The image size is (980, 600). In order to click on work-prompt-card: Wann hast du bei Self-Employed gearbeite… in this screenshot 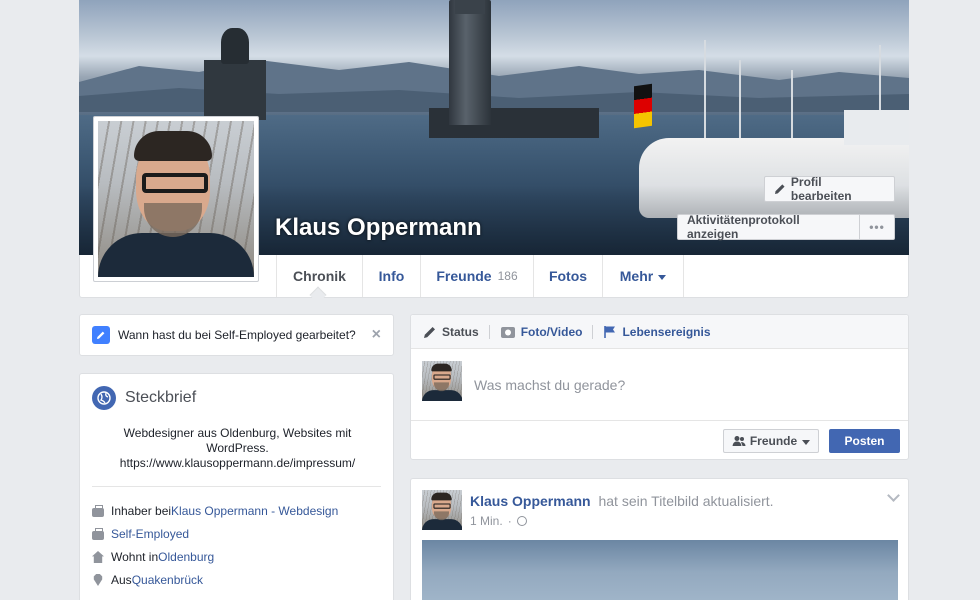, I will do `click(236, 335)`.